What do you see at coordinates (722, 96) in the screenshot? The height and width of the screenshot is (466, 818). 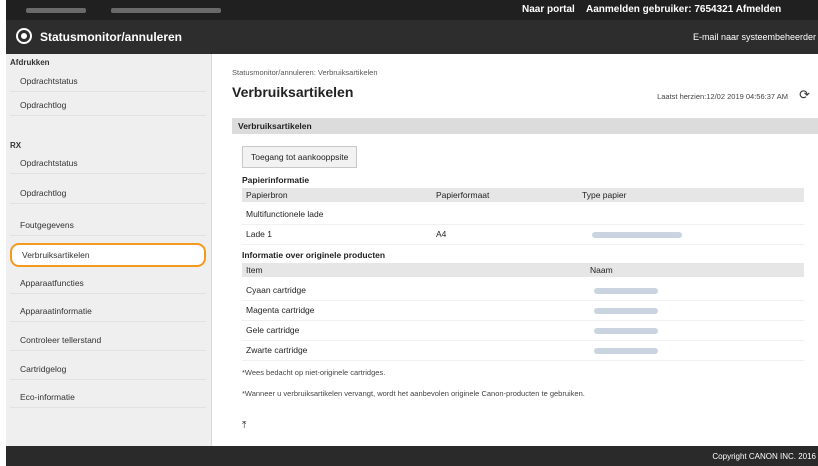 I see `last-updated: Laatst herzien:12/02 2019 04:56:37 AM` at bounding box center [722, 96].